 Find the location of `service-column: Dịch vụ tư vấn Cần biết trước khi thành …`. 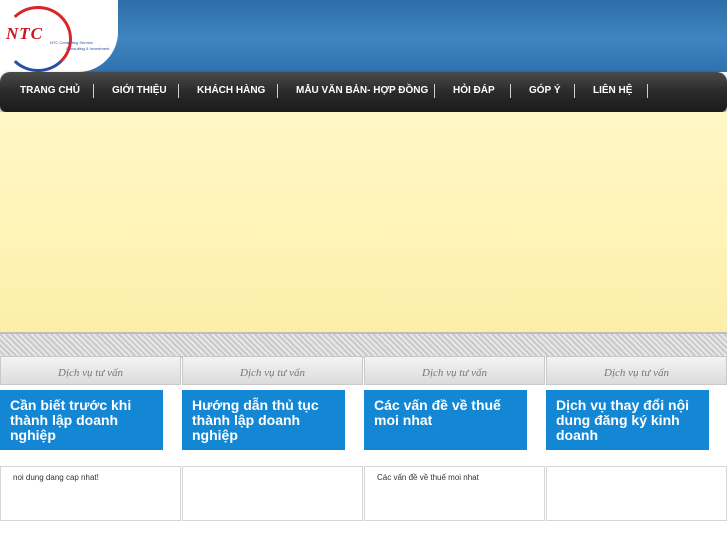

service-column: Dịch vụ tư vấn Cần biết trước khi thành … is located at coordinates (90, 450).